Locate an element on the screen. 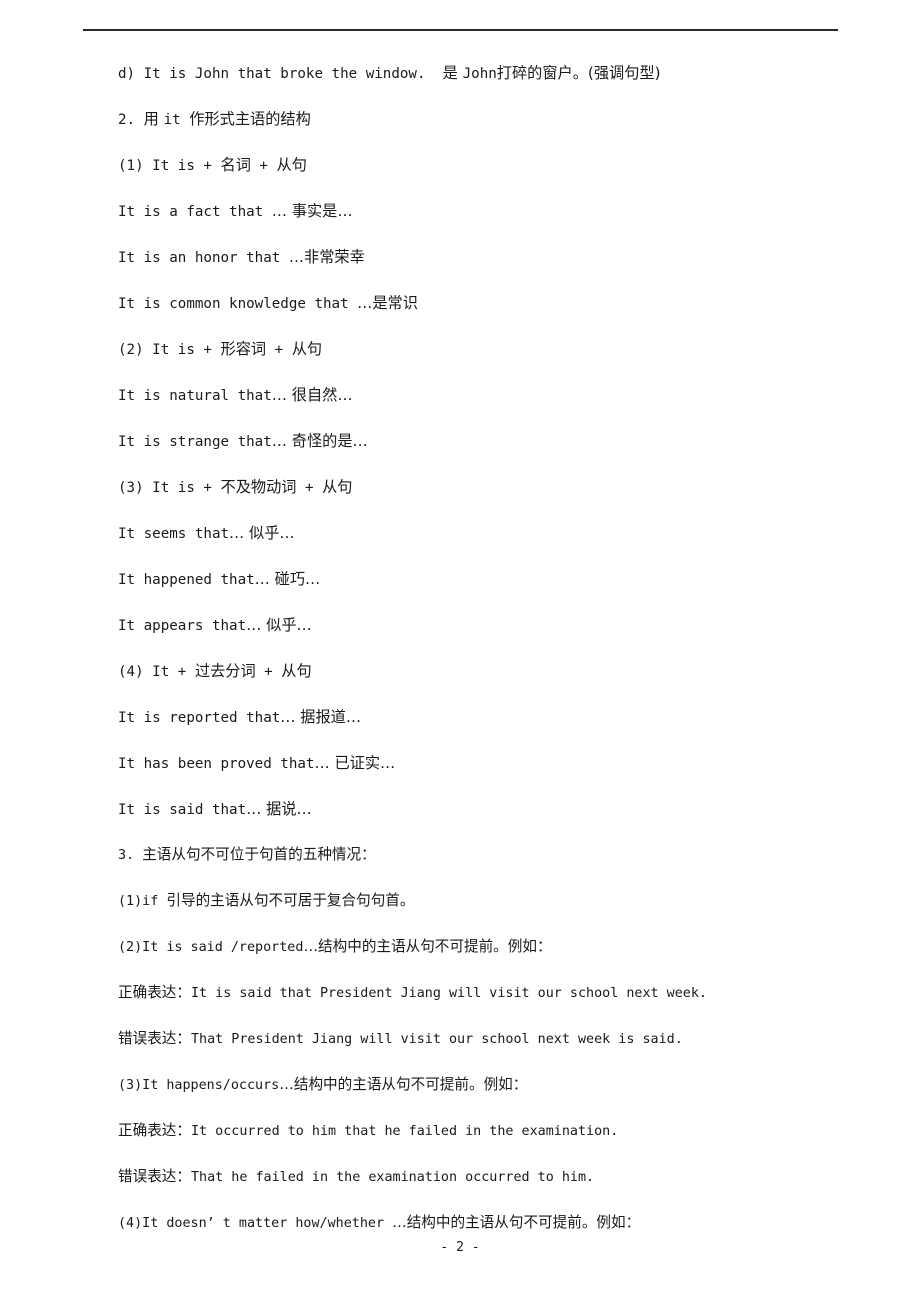 This screenshot has width=920, height=1302. text-segment: (2)It is said /reported is located at coordinates (211, 947).